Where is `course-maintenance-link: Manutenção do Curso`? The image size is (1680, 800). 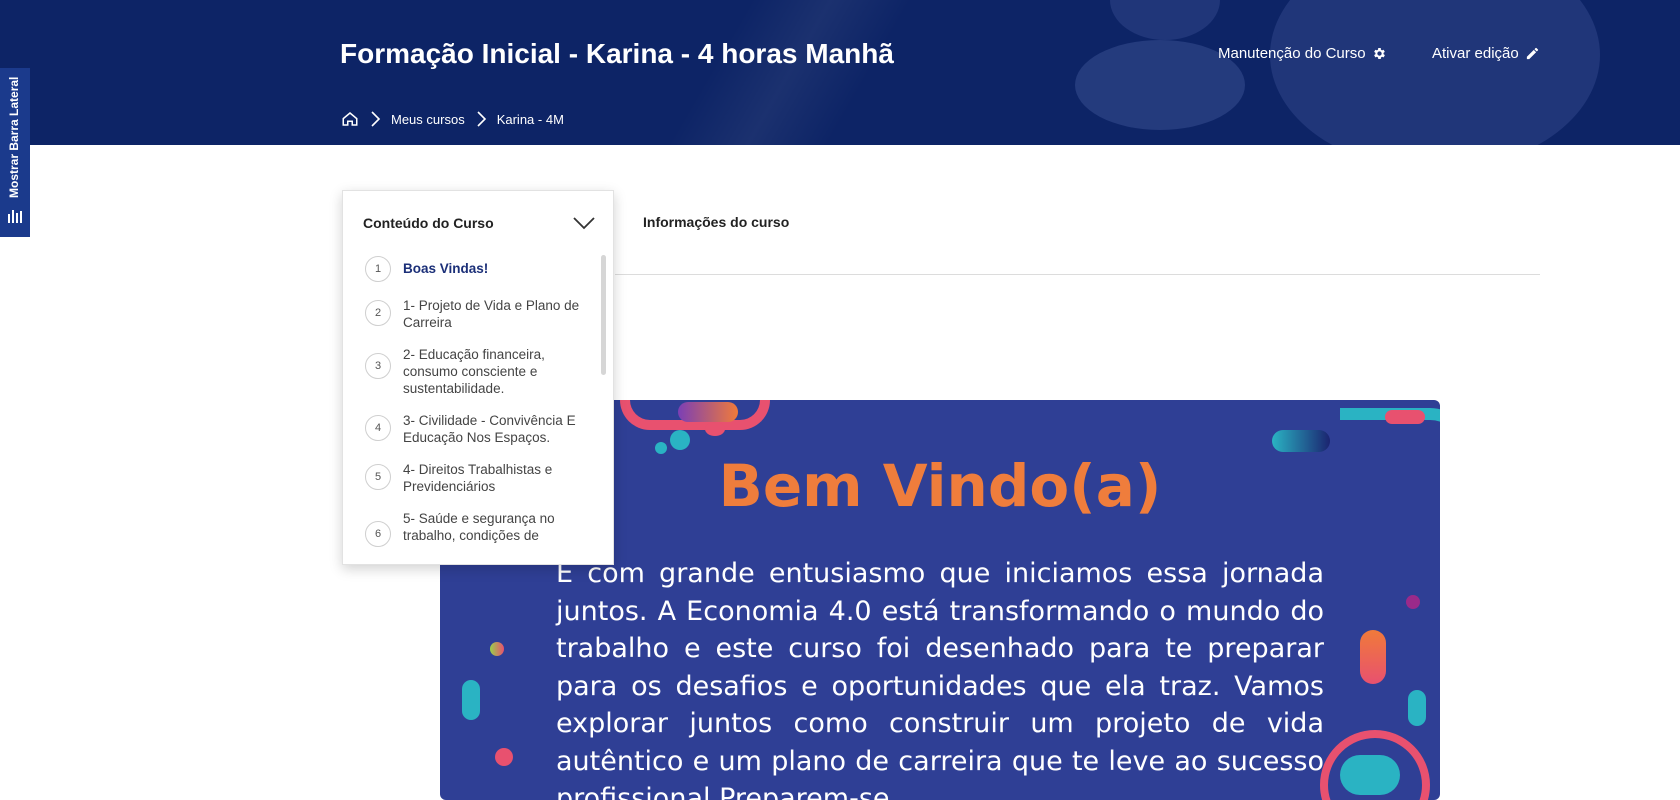 course-maintenance-link: Manutenção do Curso is located at coordinates (1302, 53).